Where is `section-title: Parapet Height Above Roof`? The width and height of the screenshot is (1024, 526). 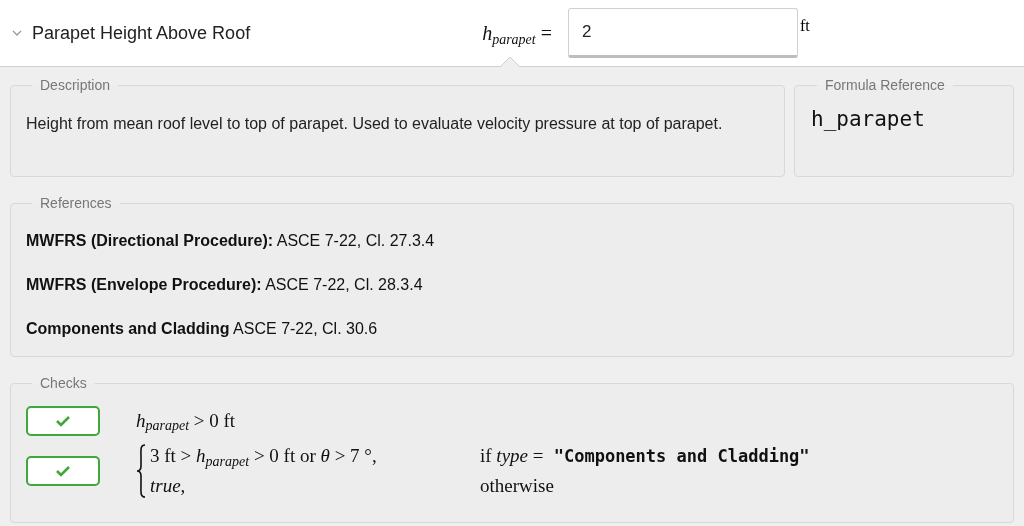 section-title: Parapet Height Above Roof is located at coordinates (142, 33).